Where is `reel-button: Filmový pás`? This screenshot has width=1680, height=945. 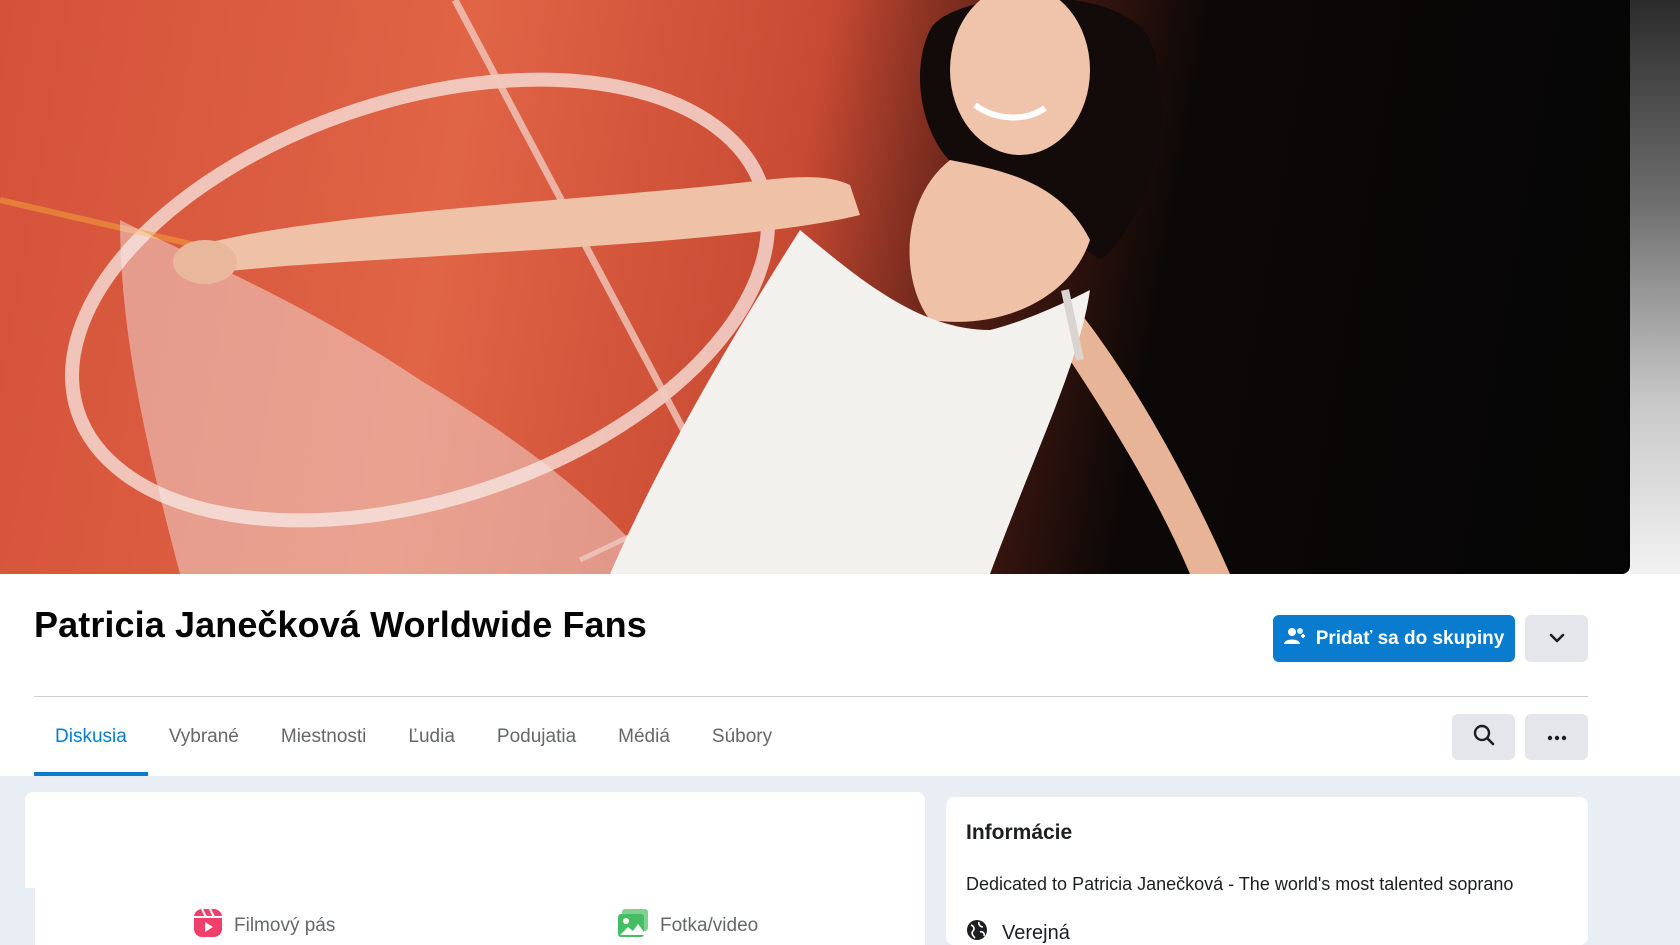
reel-button: Filmový pás is located at coordinates (264, 926).